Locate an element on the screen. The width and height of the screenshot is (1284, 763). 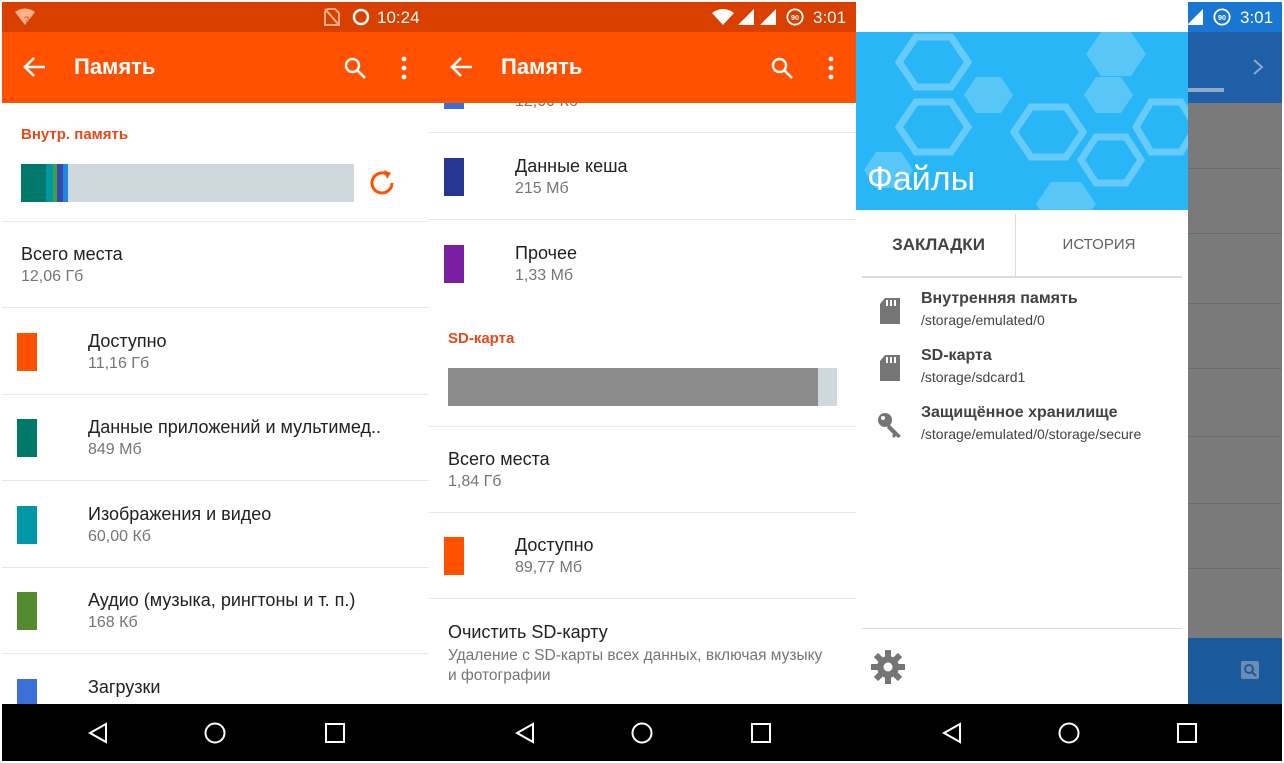
battery-charging-icon is located at coordinates (361, 17).